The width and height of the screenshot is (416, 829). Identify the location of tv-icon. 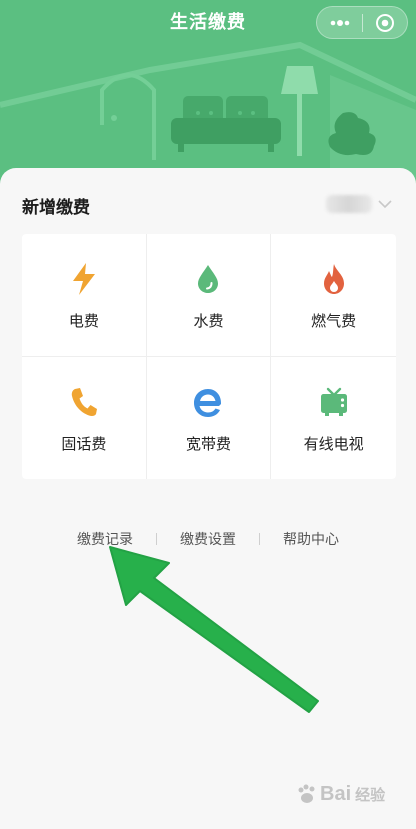
(334, 402).